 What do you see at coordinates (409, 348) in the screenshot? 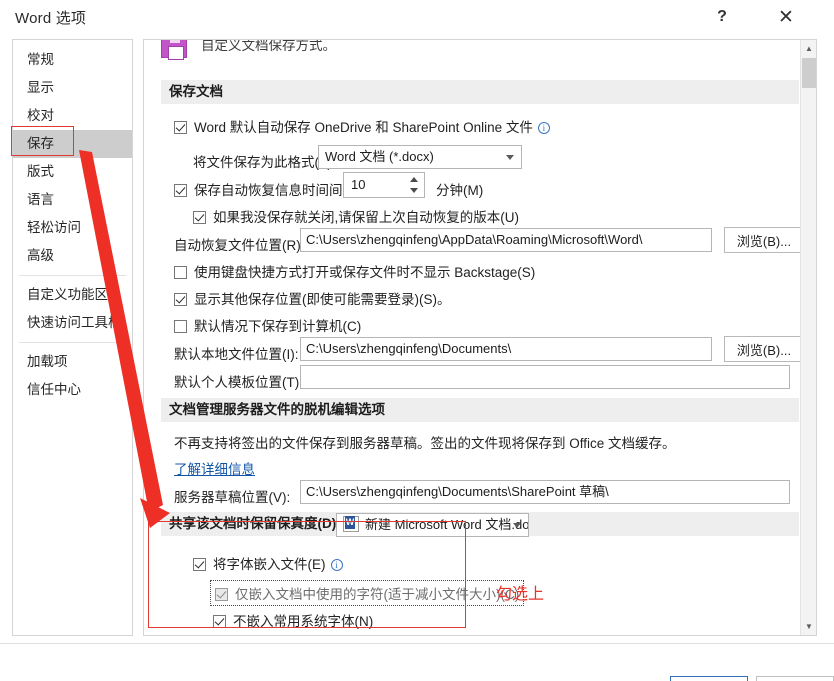
I see `local-location-value: C:\Users\zhengqinfeng\Documents\` at bounding box center [409, 348].